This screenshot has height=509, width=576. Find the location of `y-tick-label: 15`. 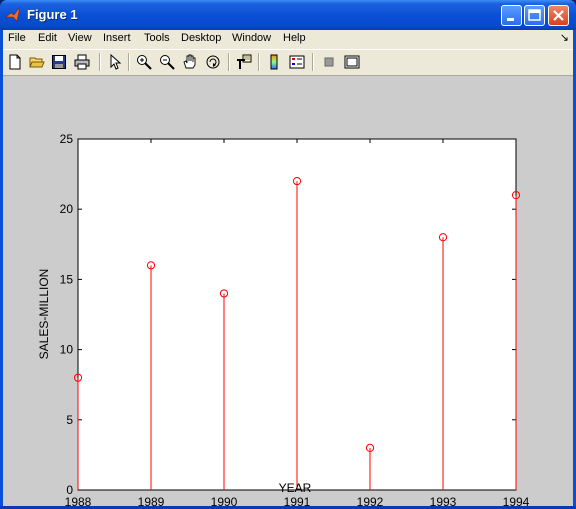

y-tick-label: 15 is located at coordinates (67, 279).